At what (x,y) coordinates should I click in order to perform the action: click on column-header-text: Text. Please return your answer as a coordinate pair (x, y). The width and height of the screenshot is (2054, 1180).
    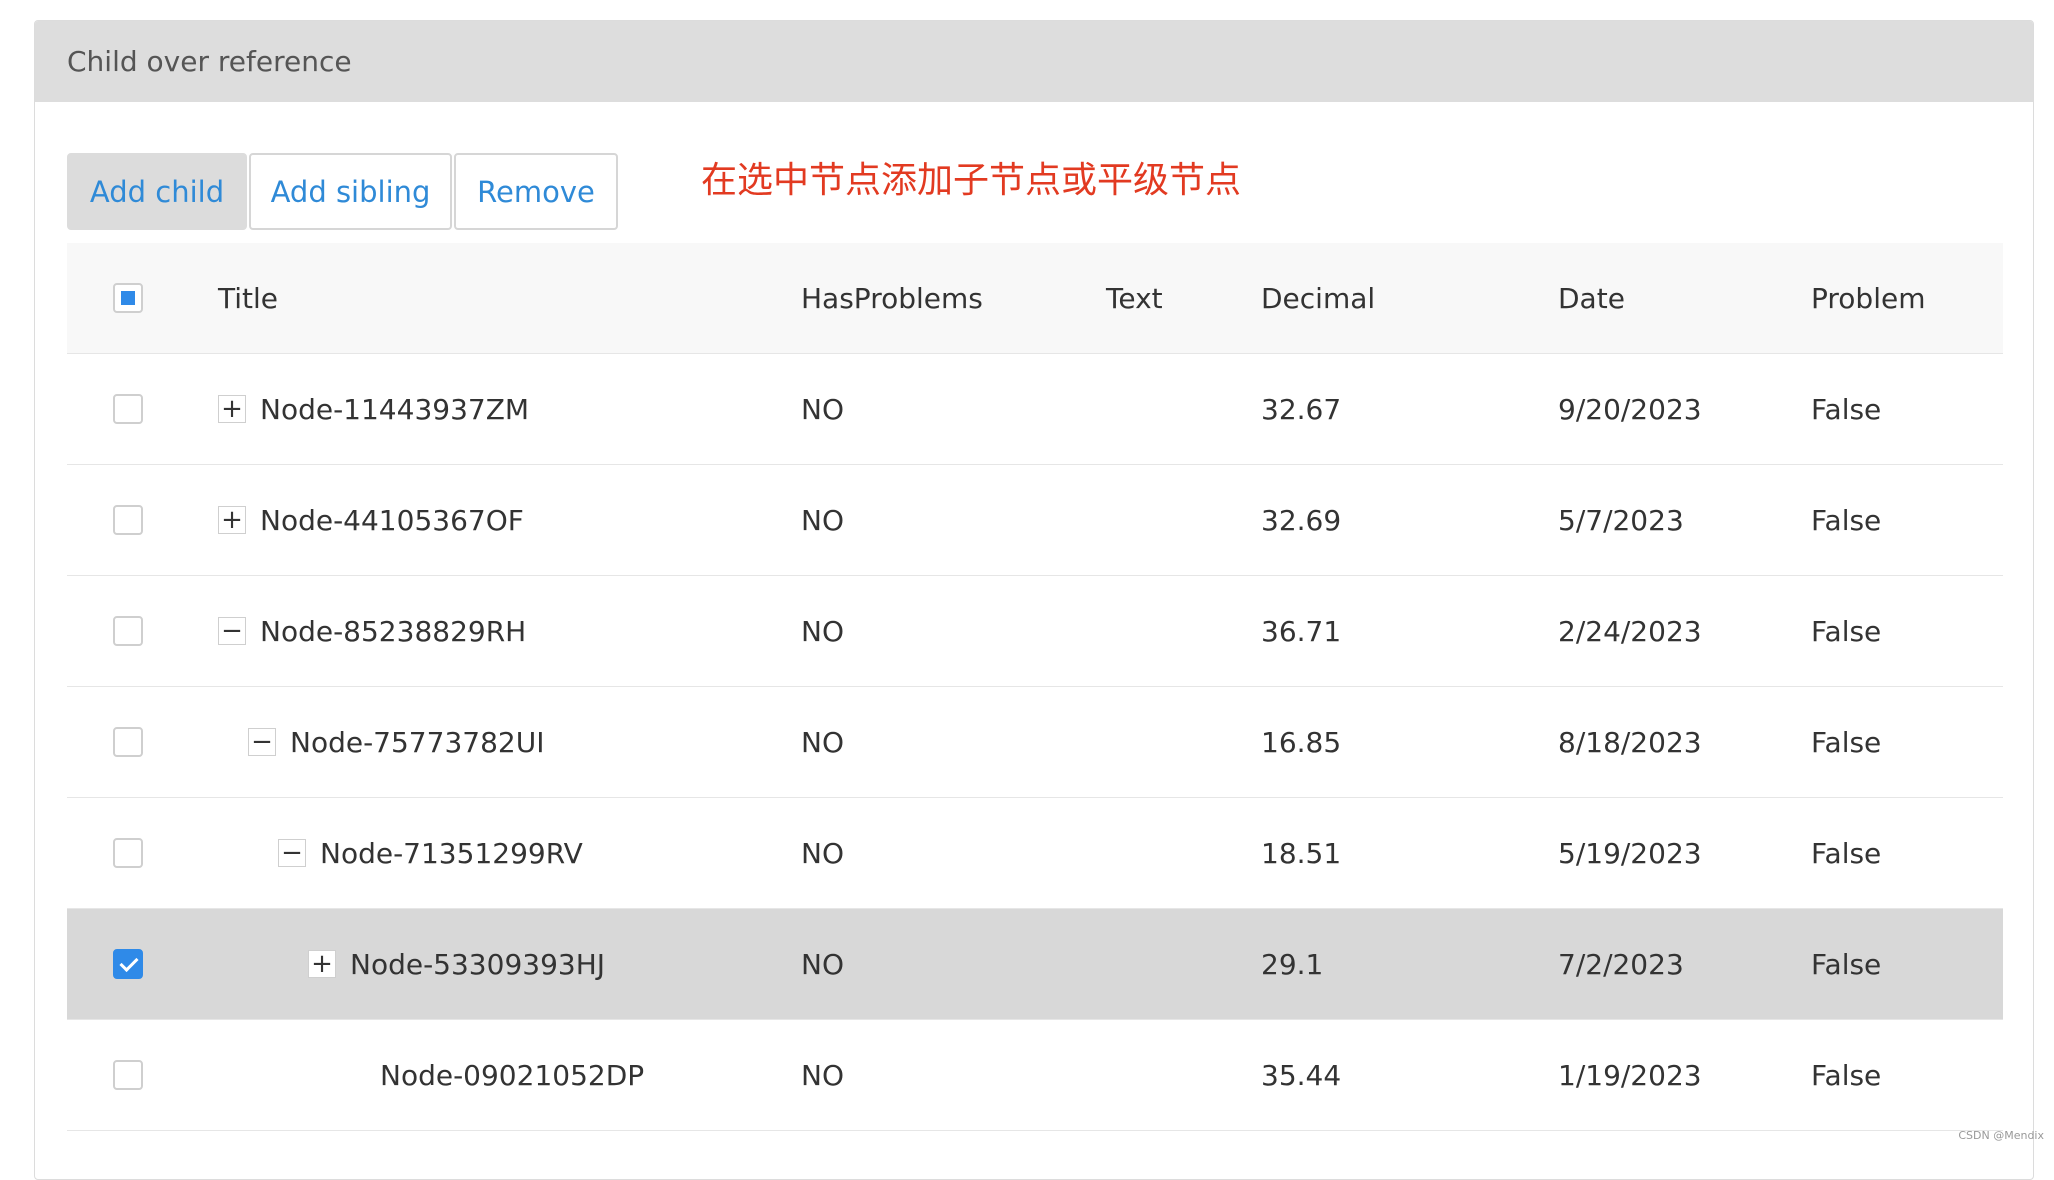
    Looking at the image, I should click on (1134, 298).